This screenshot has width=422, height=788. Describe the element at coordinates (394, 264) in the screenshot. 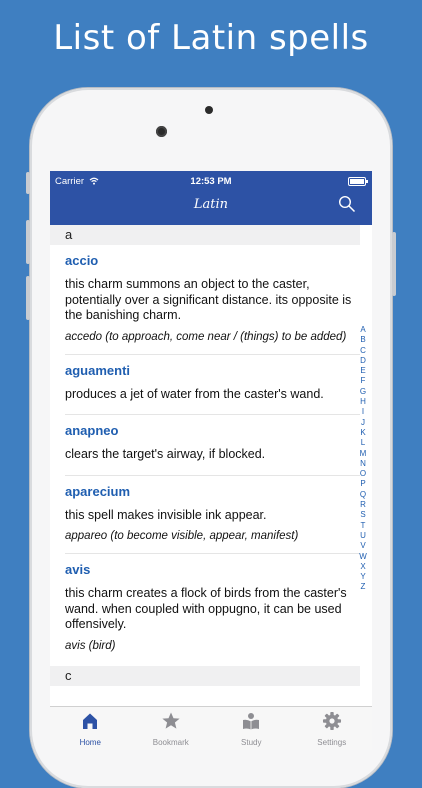

I see `phone-power-button` at that location.